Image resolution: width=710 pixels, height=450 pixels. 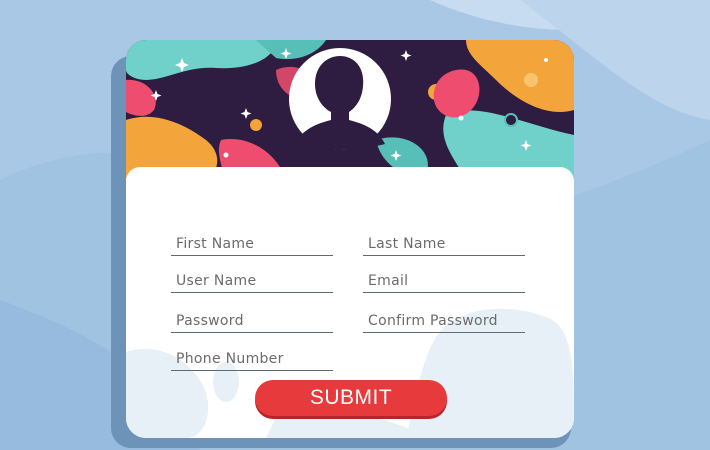 What do you see at coordinates (444, 282) in the screenshot?
I see `email-field: Email` at bounding box center [444, 282].